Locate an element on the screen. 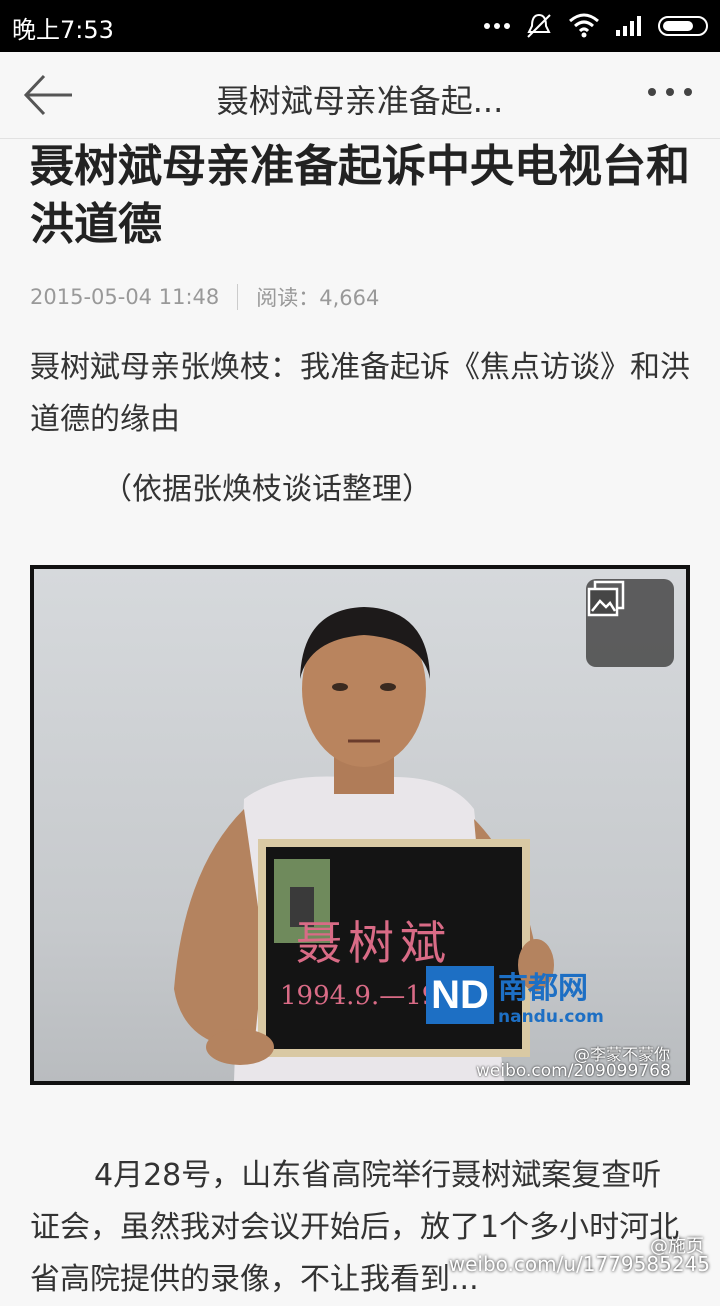 This screenshot has width=720, height=1306. article-date: 2015-05-04 11:48 is located at coordinates (125, 297).